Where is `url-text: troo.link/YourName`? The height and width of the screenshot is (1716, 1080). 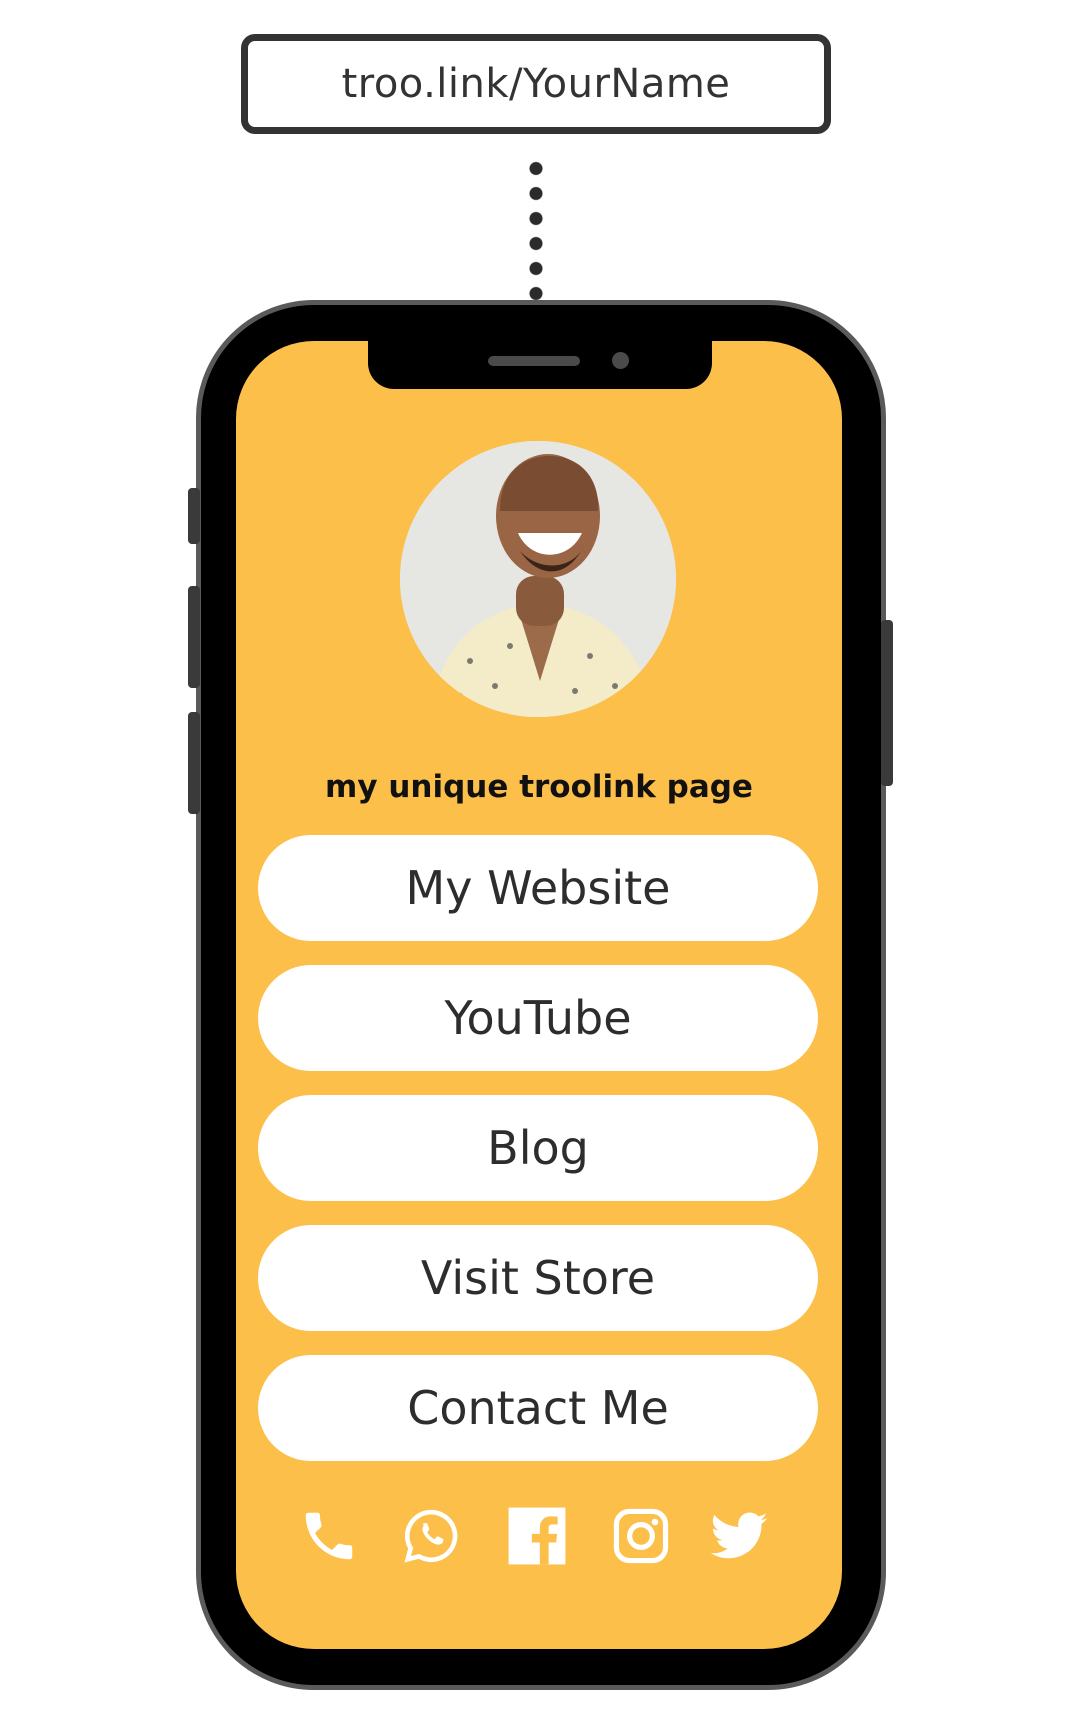 url-text: troo.link/YourName is located at coordinates (536, 84).